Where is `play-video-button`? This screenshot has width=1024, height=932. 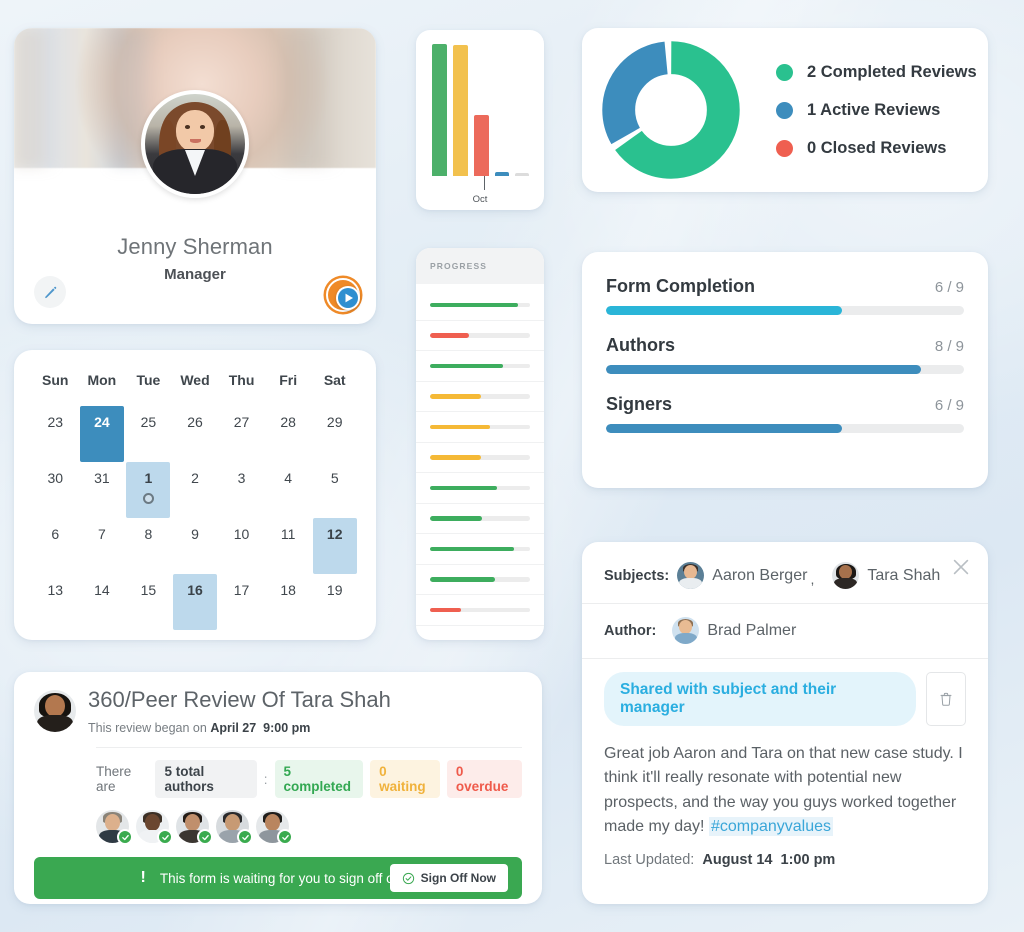 play-video-button is located at coordinates (348, 298).